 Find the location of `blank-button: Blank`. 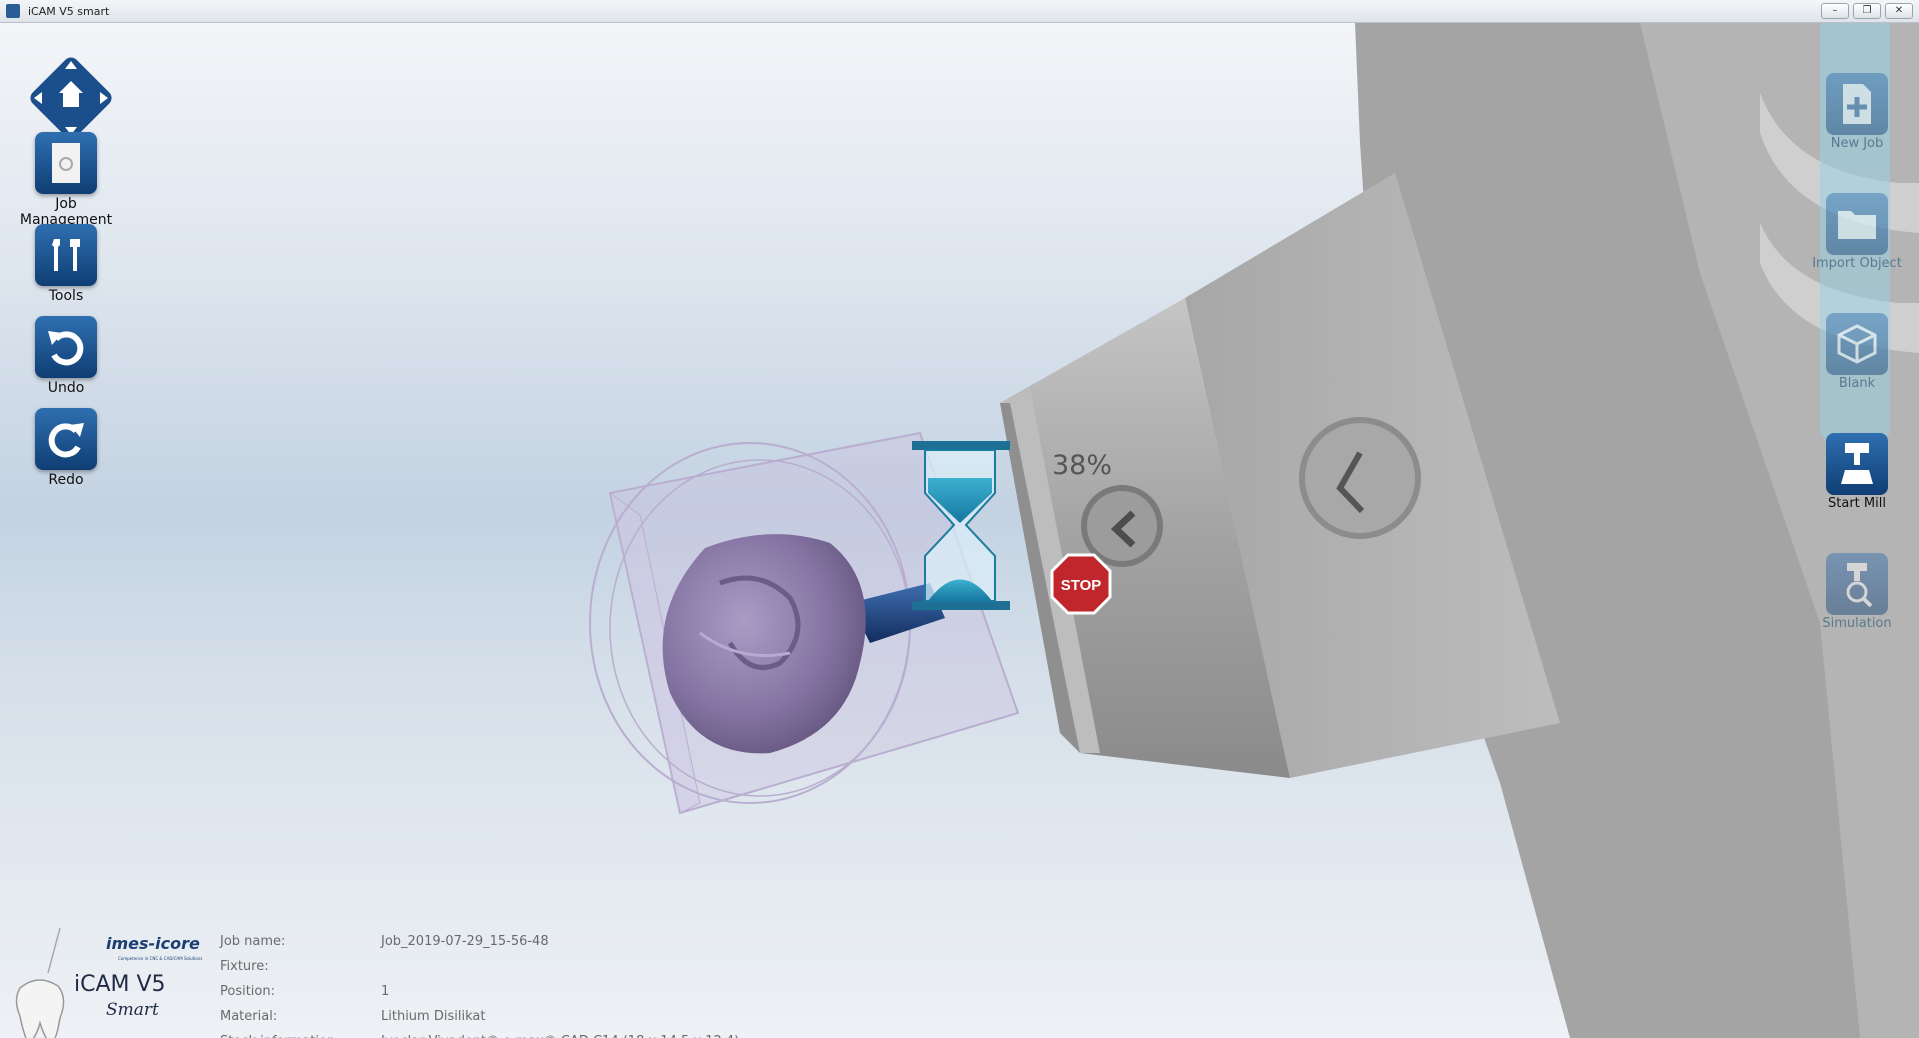

blank-button: Blank is located at coordinates (1857, 352).